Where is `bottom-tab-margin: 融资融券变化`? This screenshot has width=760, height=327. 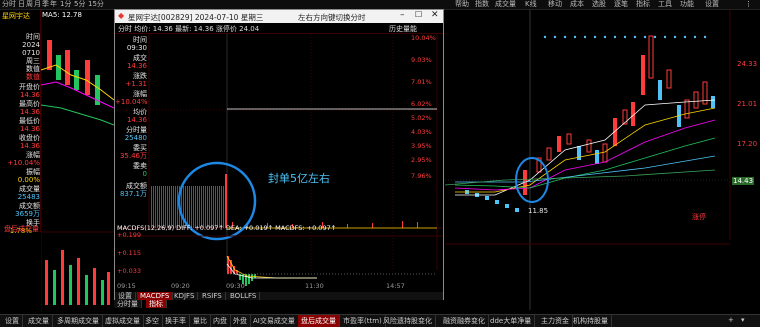
bottom-tab-margin: 融资融券变化 is located at coordinates (464, 321).